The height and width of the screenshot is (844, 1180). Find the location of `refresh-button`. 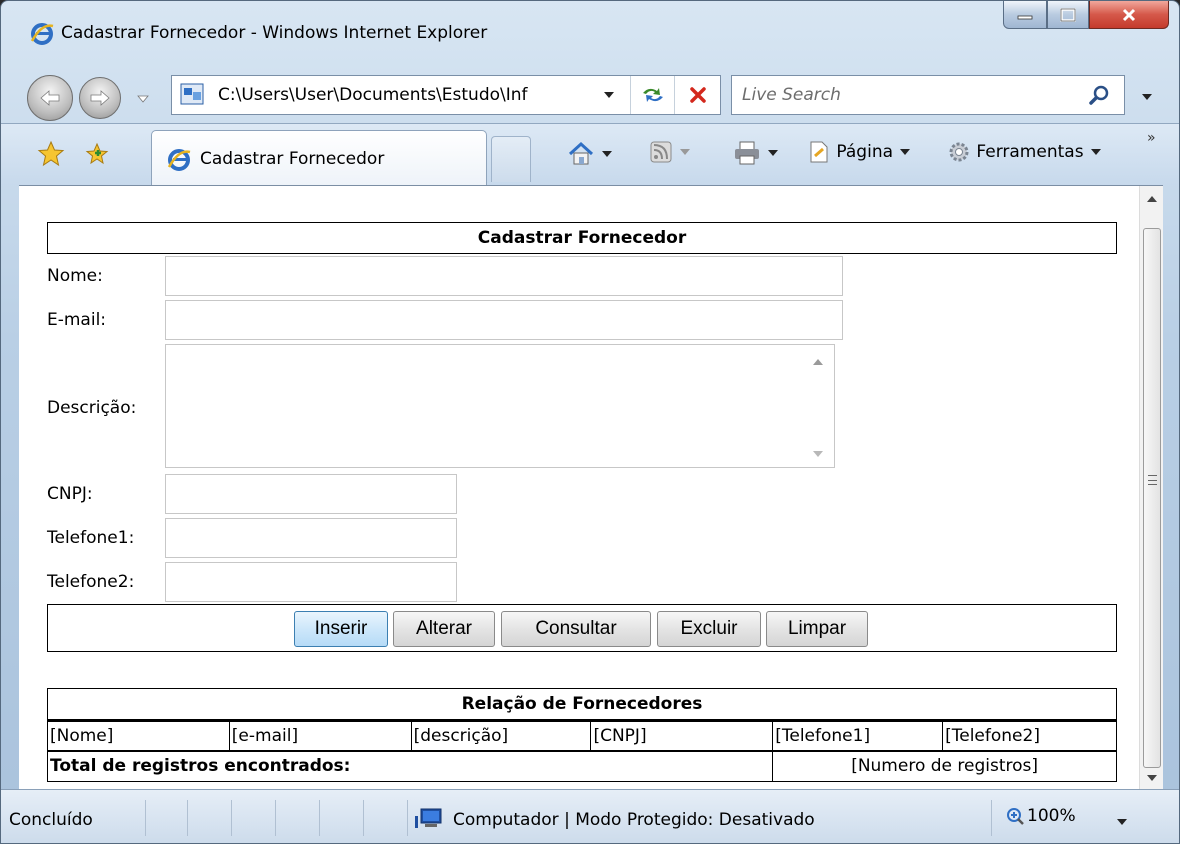

refresh-button is located at coordinates (652, 95).